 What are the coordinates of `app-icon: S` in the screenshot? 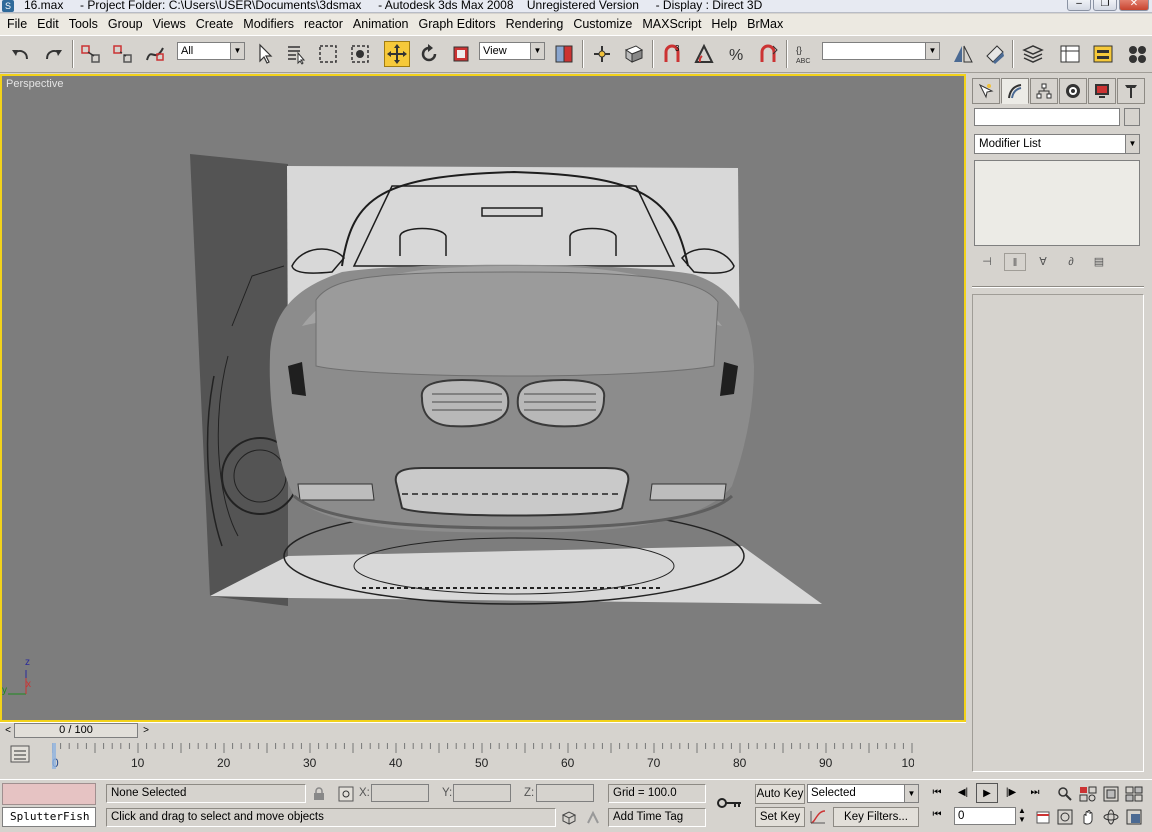 It's located at (8, 6).